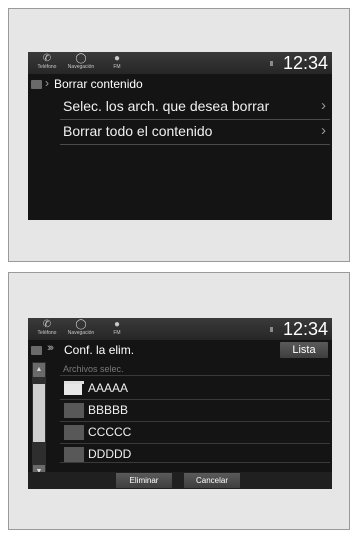 Image resolution: width=356 pixels, height=538 pixels. I want to click on list-item: CCCCC, so click(195, 433).